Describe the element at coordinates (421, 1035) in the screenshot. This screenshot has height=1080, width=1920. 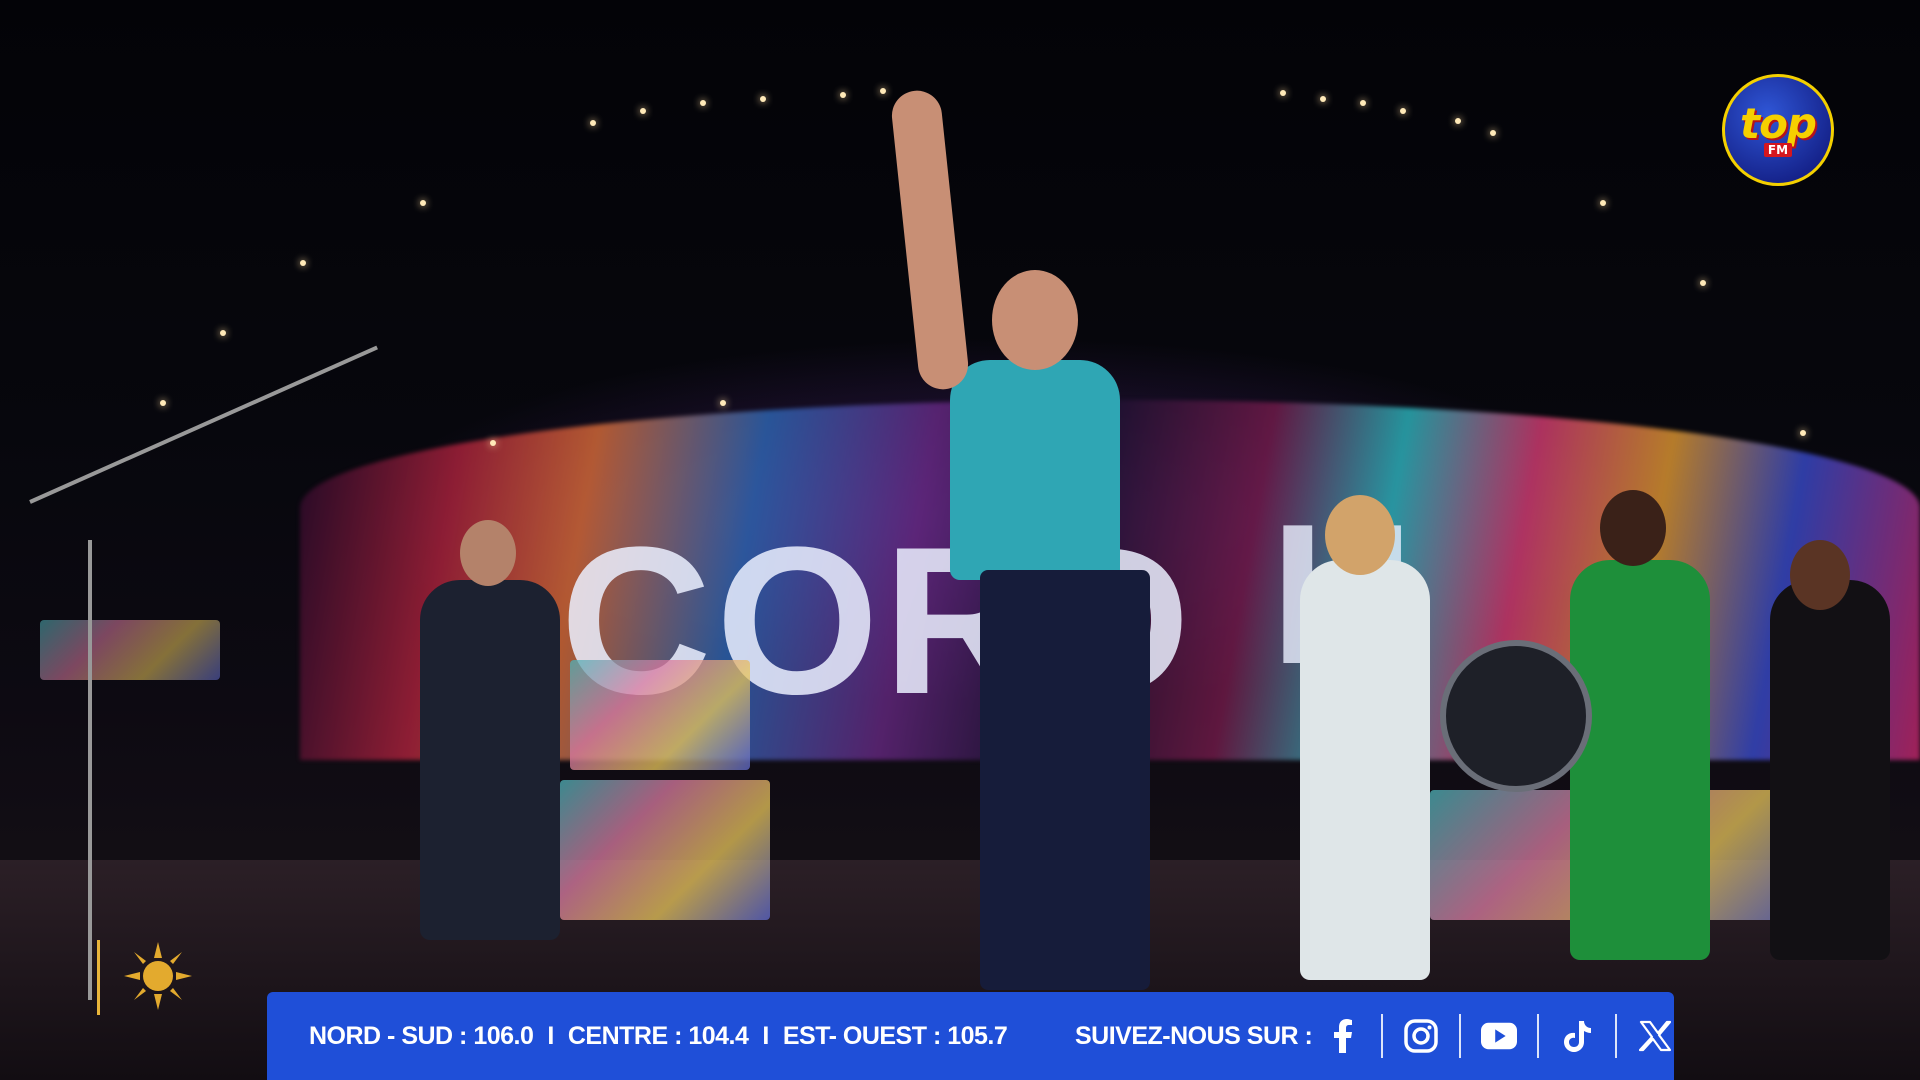
I see `frequency-nord-sud: NORD - SUD : 106.0` at that location.